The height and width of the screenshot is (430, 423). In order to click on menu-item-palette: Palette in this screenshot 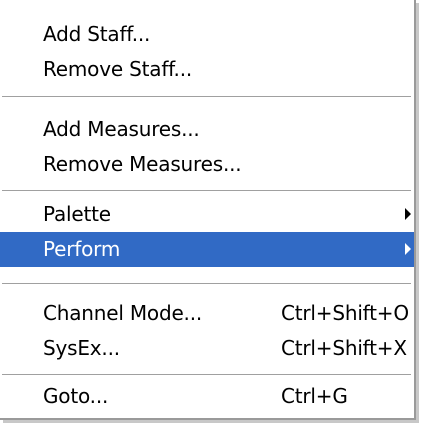, I will do `click(207, 214)`.